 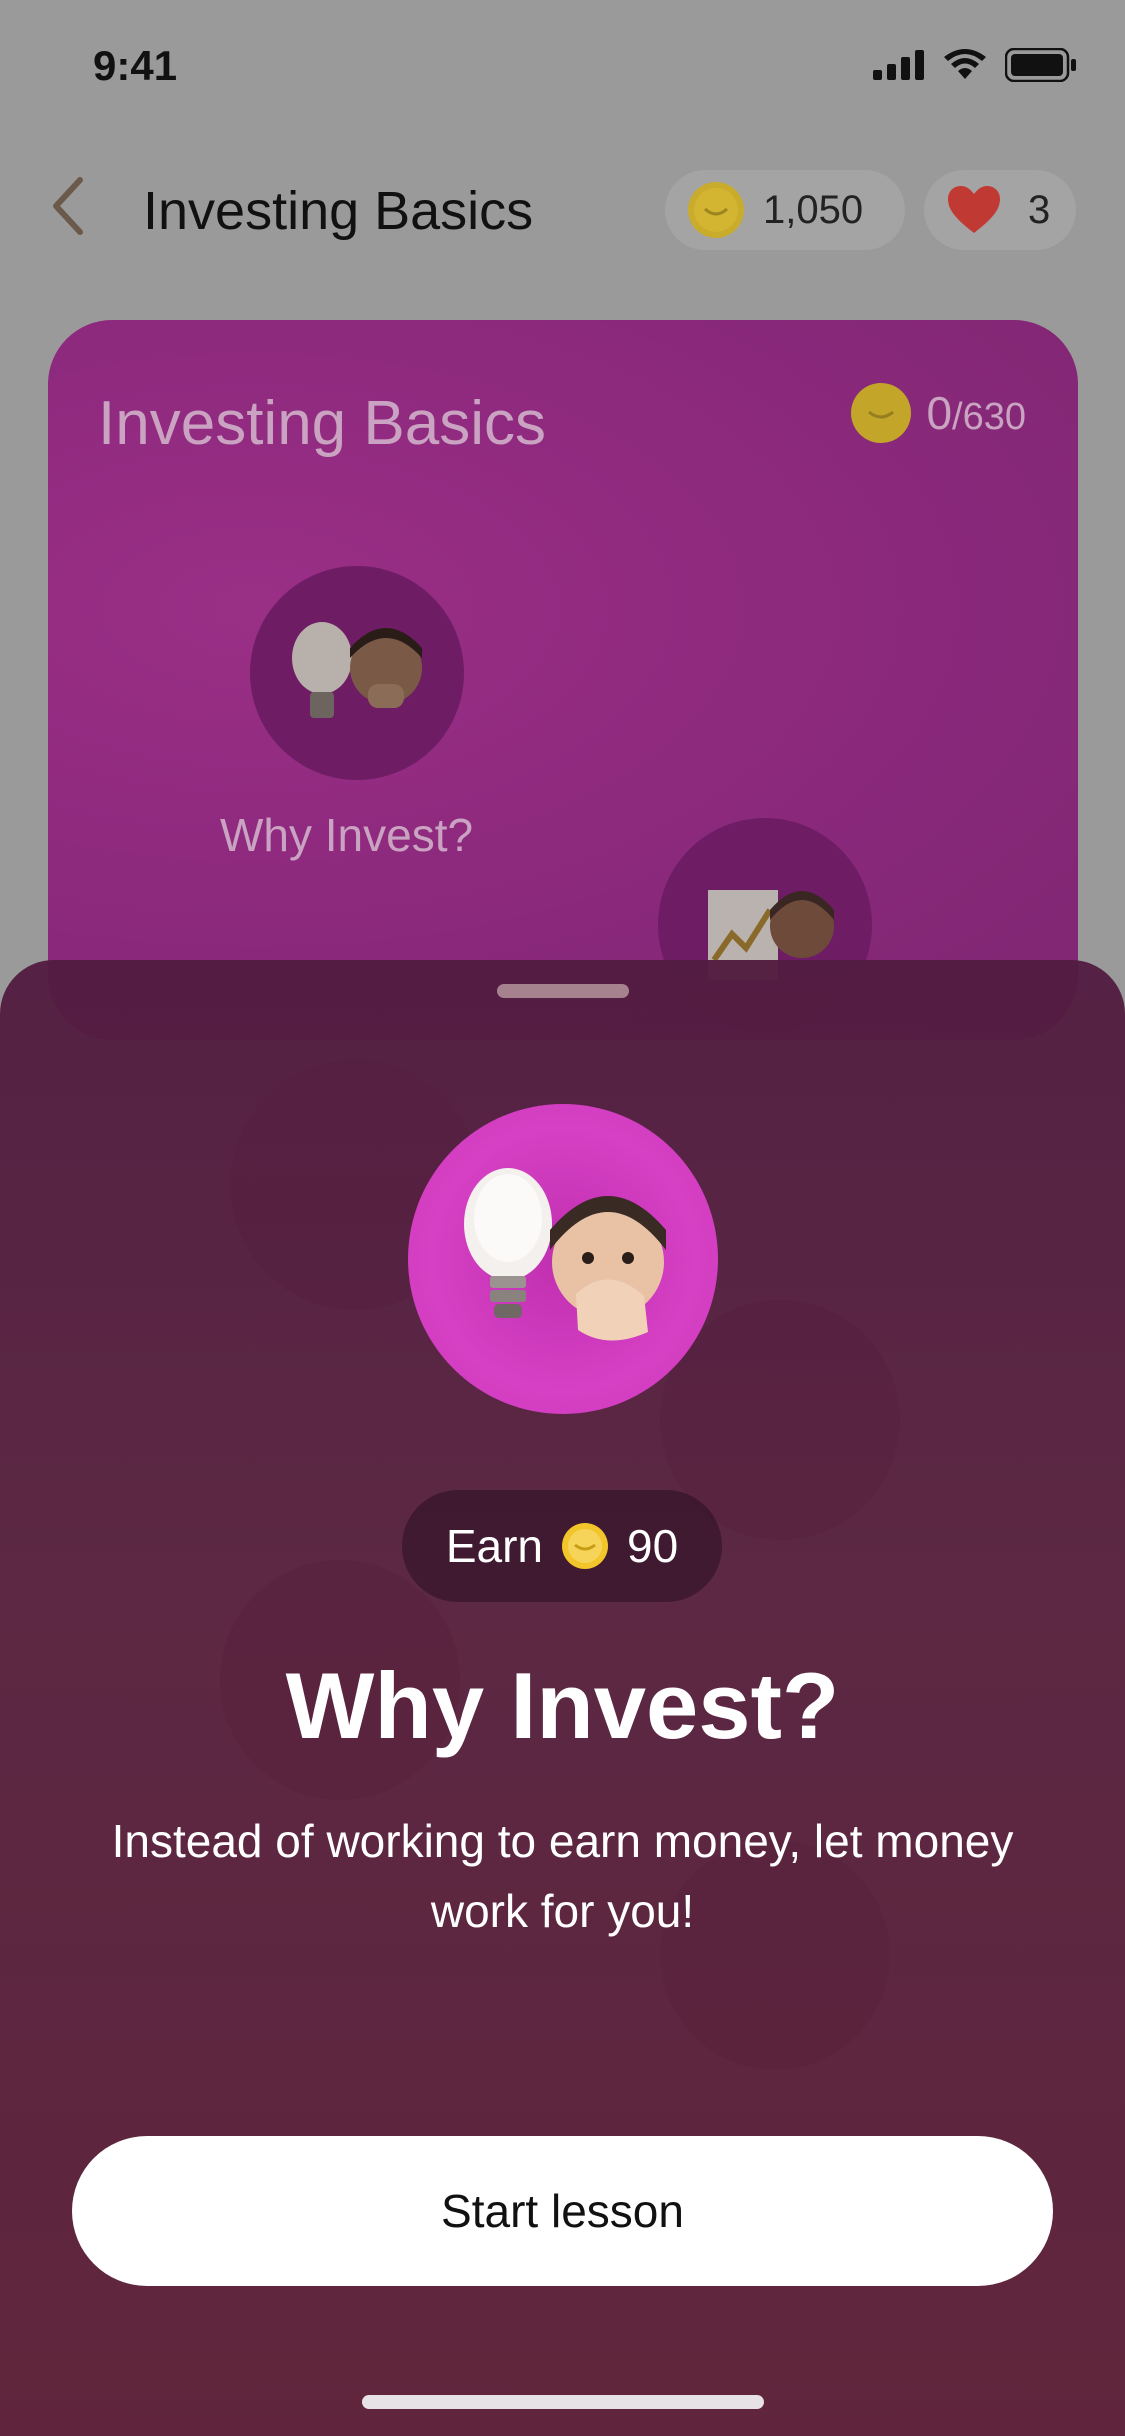 What do you see at coordinates (494, 1546) in the screenshot?
I see `earn-label: Earn` at bounding box center [494, 1546].